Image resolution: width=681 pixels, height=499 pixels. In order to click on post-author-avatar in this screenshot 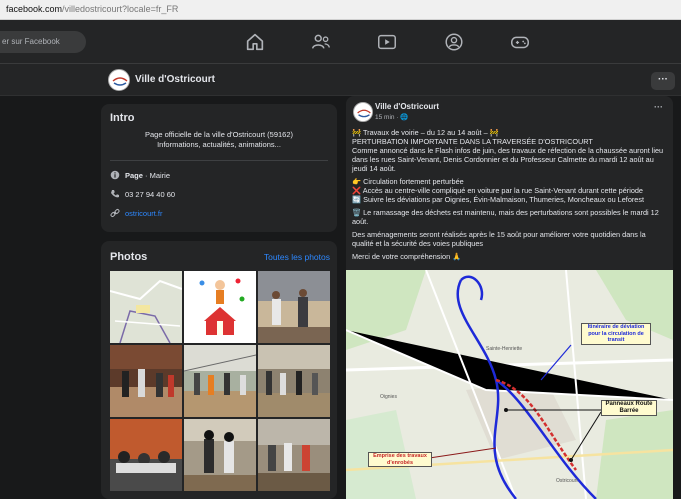, I will do `click(363, 112)`.